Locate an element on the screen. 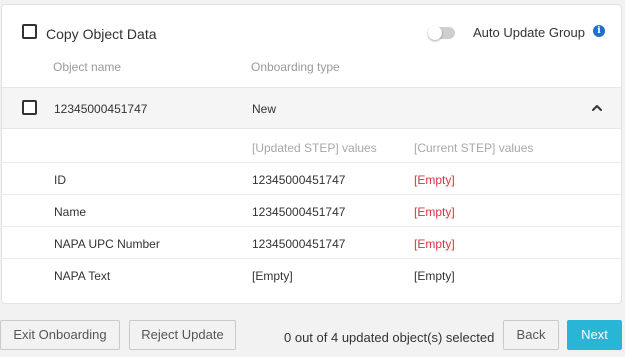  column-header-updated-values: [Updated STEP] values is located at coordinates (314, 148).